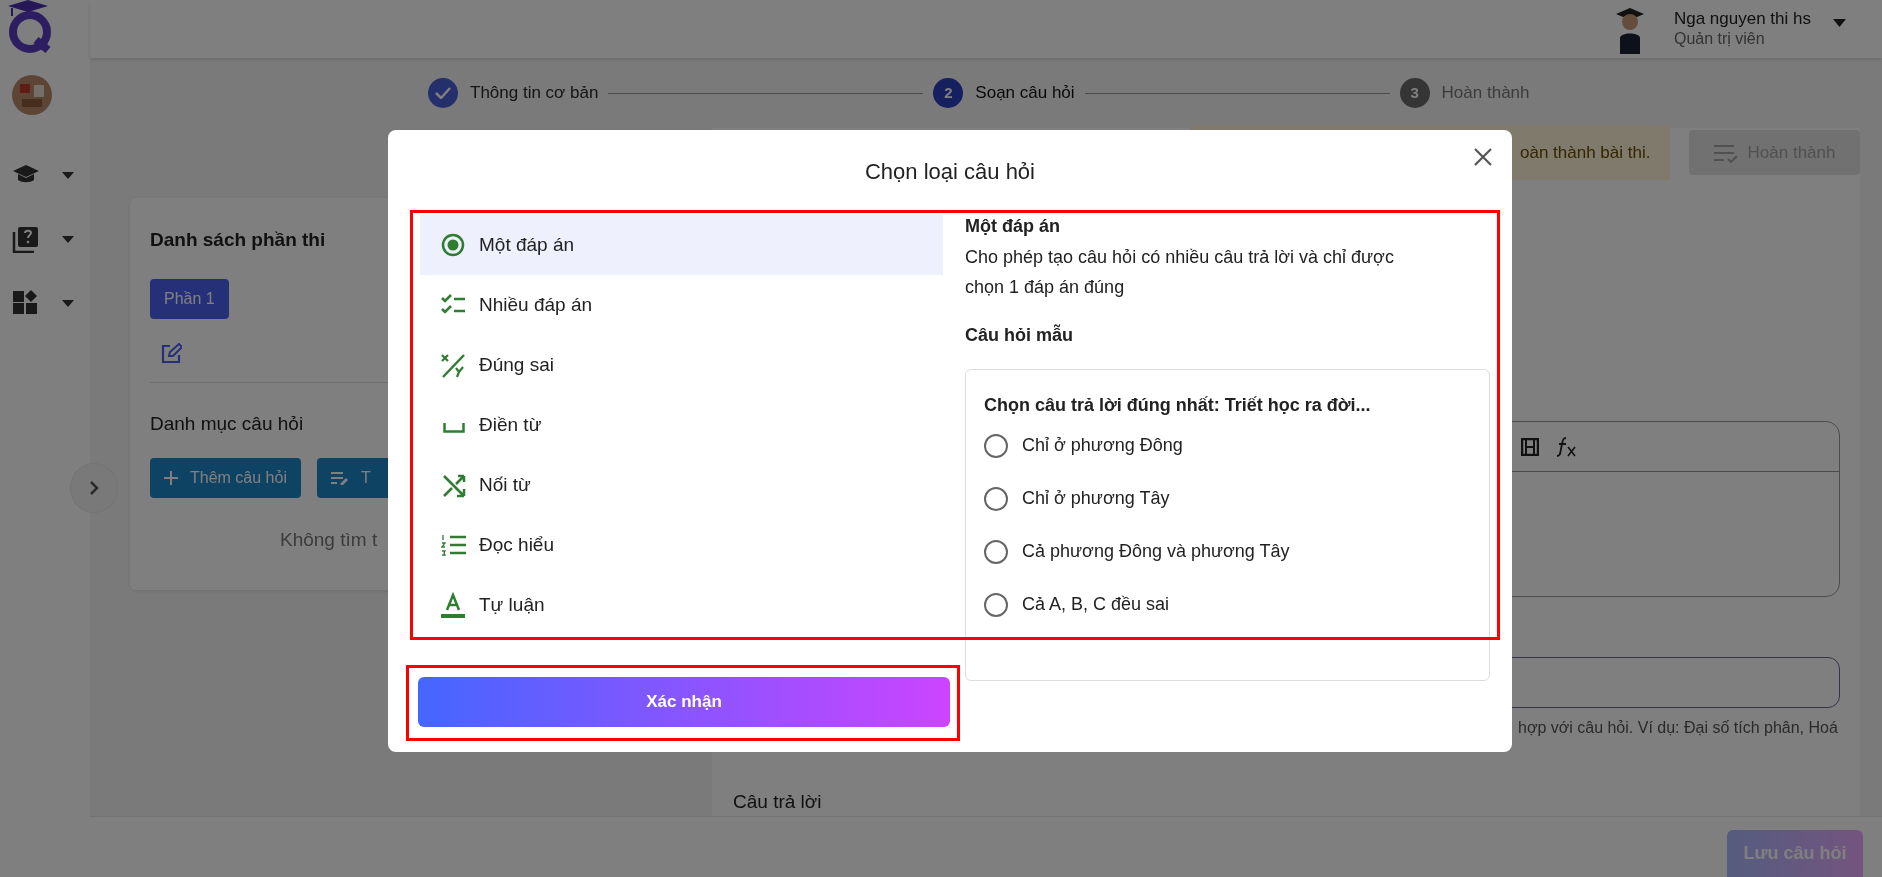 This screenshot has height=877, width=1882. Describe the element at coordinates (1567, 446) in the screenshot. I see `function-icon` at that location.